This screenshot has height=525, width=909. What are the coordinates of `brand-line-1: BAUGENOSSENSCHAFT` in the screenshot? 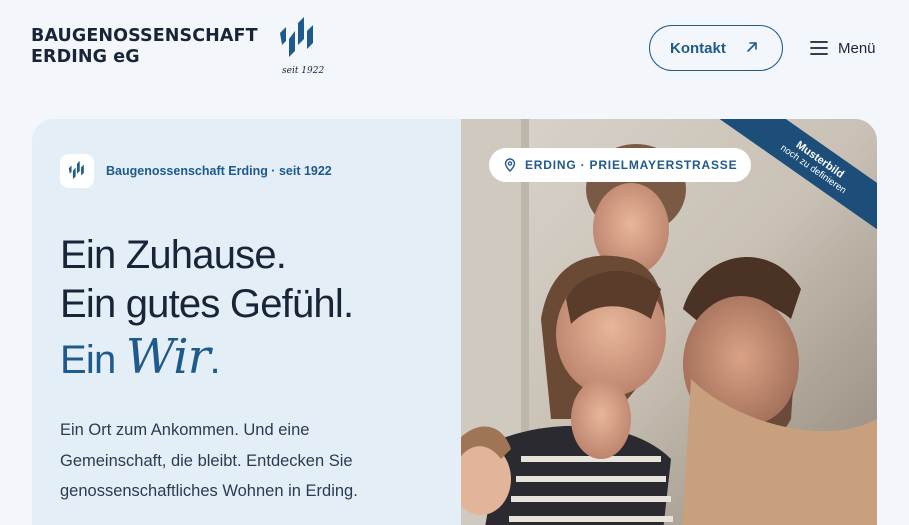 It's located at (144, 36).